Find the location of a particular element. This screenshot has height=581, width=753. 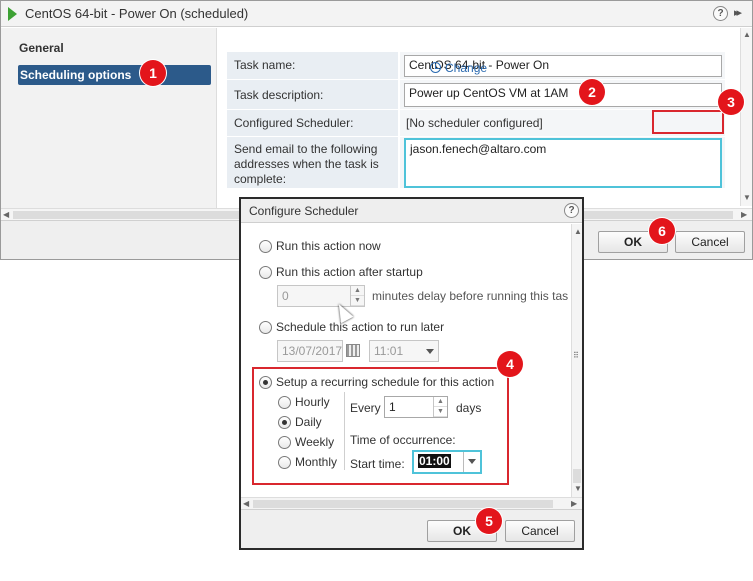

radio-daily is located at coordinates (284, 422).